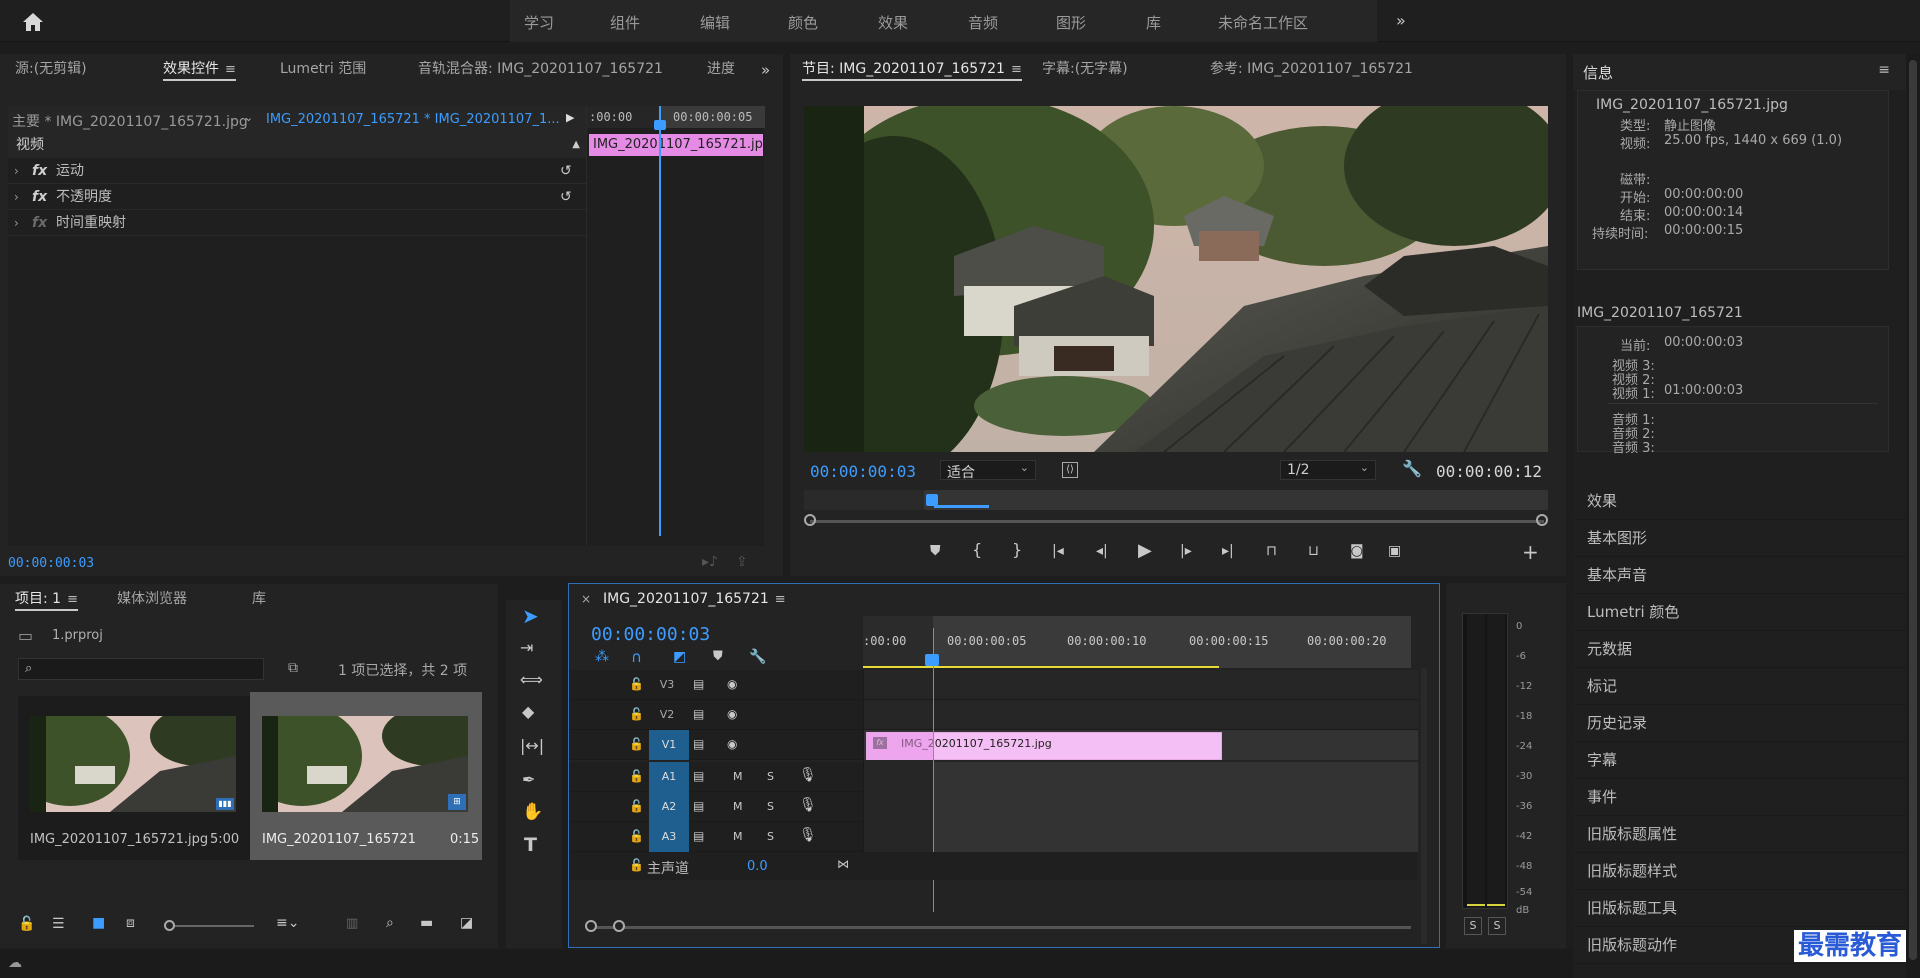  Describe the element at coordinates (669, 777) in the screenshot. I see `track-label-a1: A1` at that location.